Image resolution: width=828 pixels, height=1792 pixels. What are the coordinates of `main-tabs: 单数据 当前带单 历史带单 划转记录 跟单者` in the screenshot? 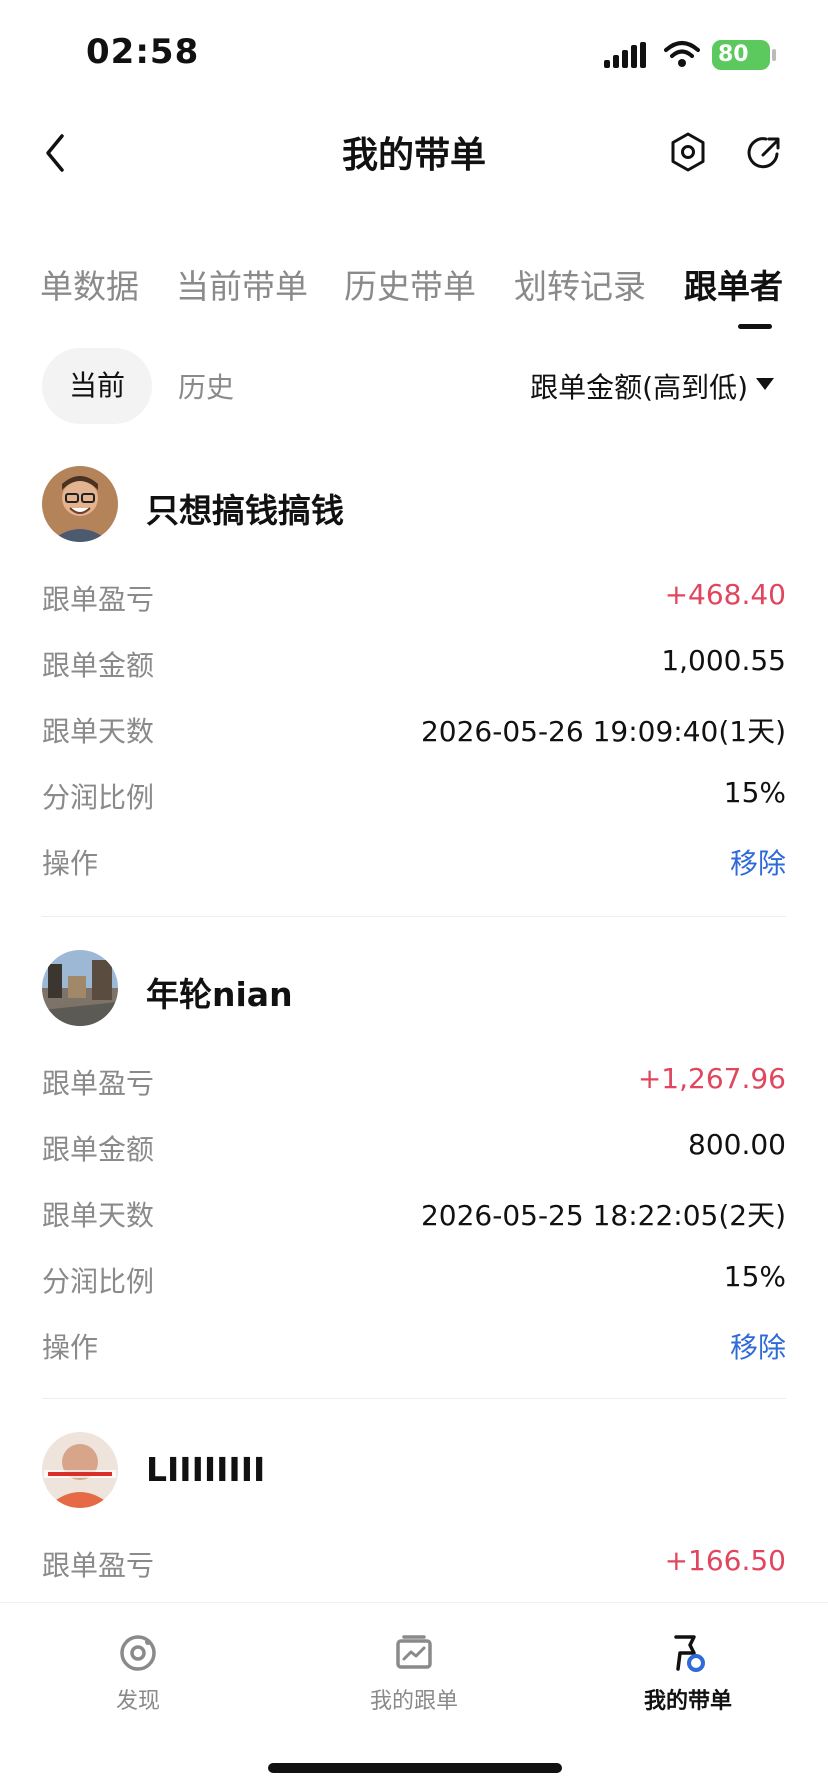 It's located at (414, 290).